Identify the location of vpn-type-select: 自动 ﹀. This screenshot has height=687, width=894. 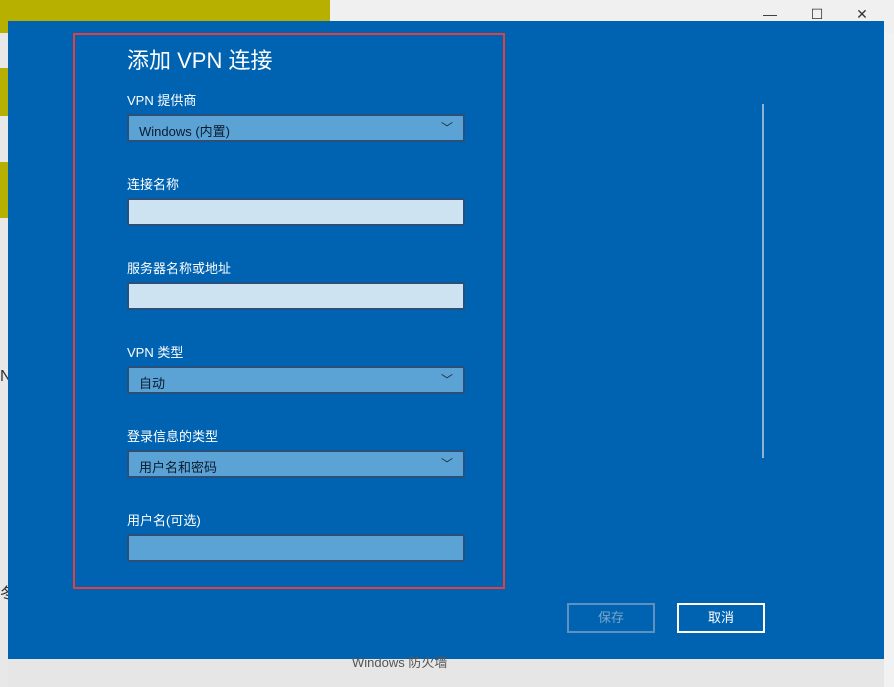
(296, 380).